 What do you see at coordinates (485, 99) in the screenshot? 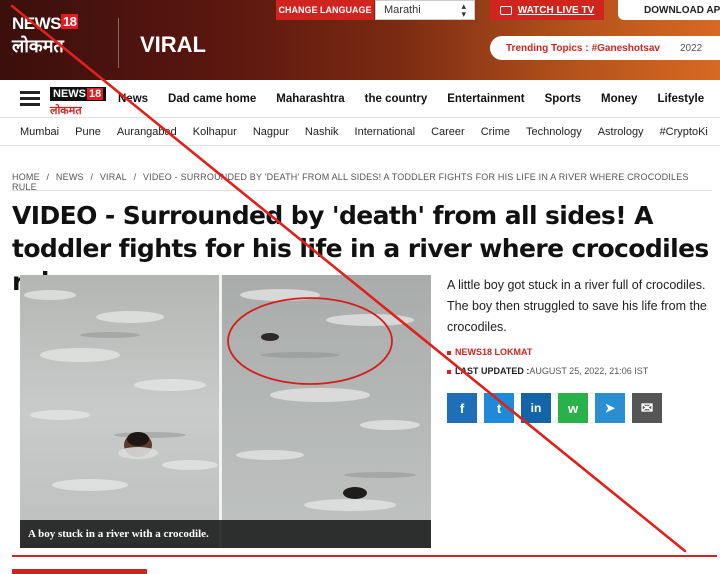
I see `nav-item-entertainment: Entertainment` at bounding box center [485, 99].